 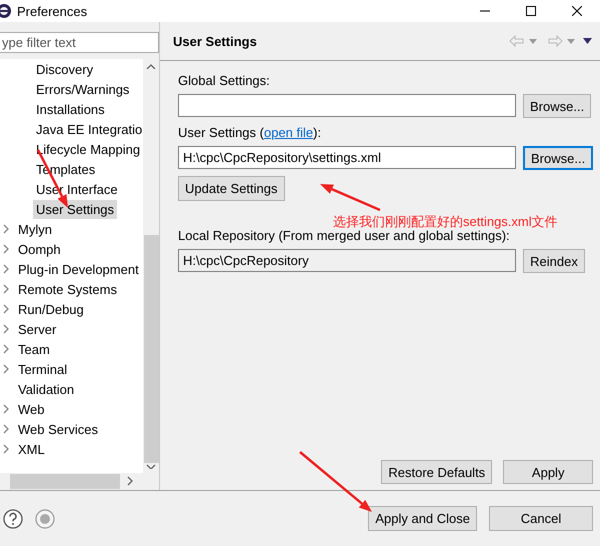 I want to click on filter-field: ype filter text, so click(x=79, y=42).